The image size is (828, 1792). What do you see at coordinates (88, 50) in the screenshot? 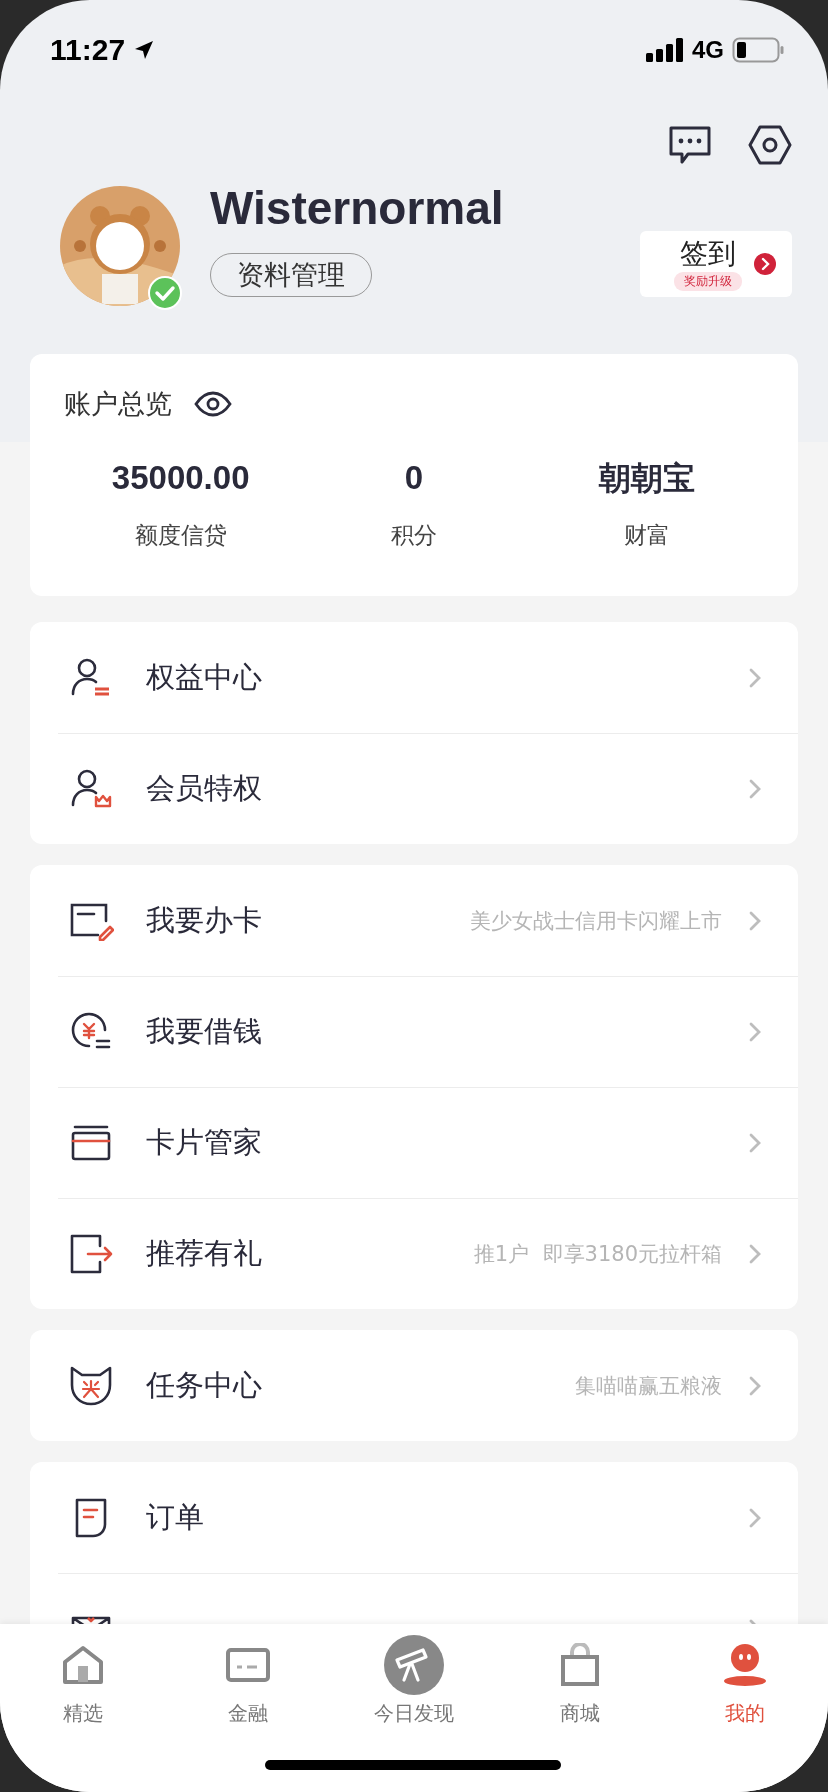
I see `status-time: 11:27` at bounding box center [88, 50].